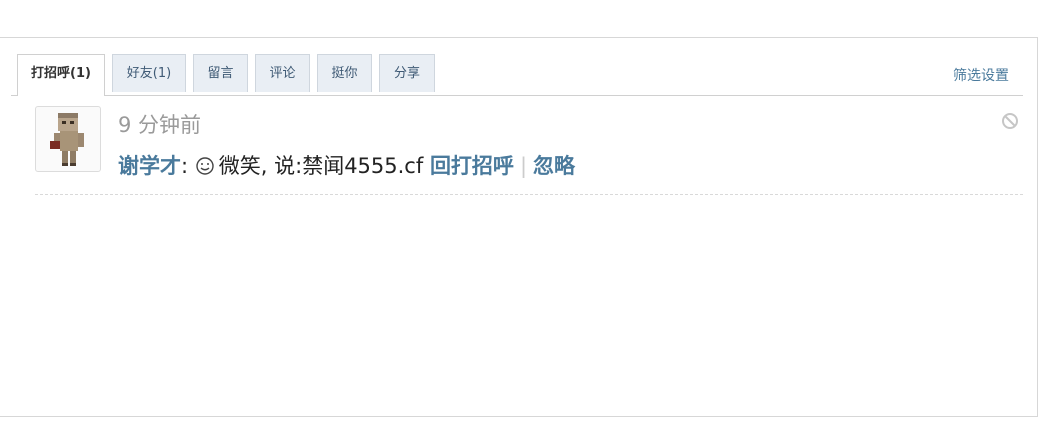  I want to click on tab-bar: 打招呼(1) 好友(1) 留言 评论 挺你 分享 筛选设置, so click(517, 75).